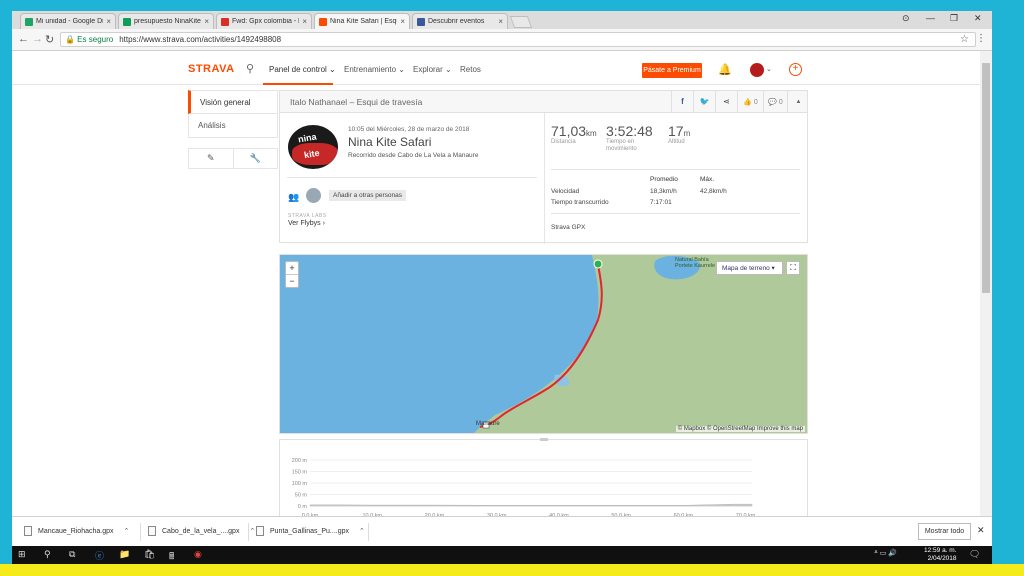 The height and width of the screenshot is (576, 1024). What do you see at coordinates (171, 556) in the screenshot?
I see `calculator-icon: 🖩` at bounding box center [171, 556].